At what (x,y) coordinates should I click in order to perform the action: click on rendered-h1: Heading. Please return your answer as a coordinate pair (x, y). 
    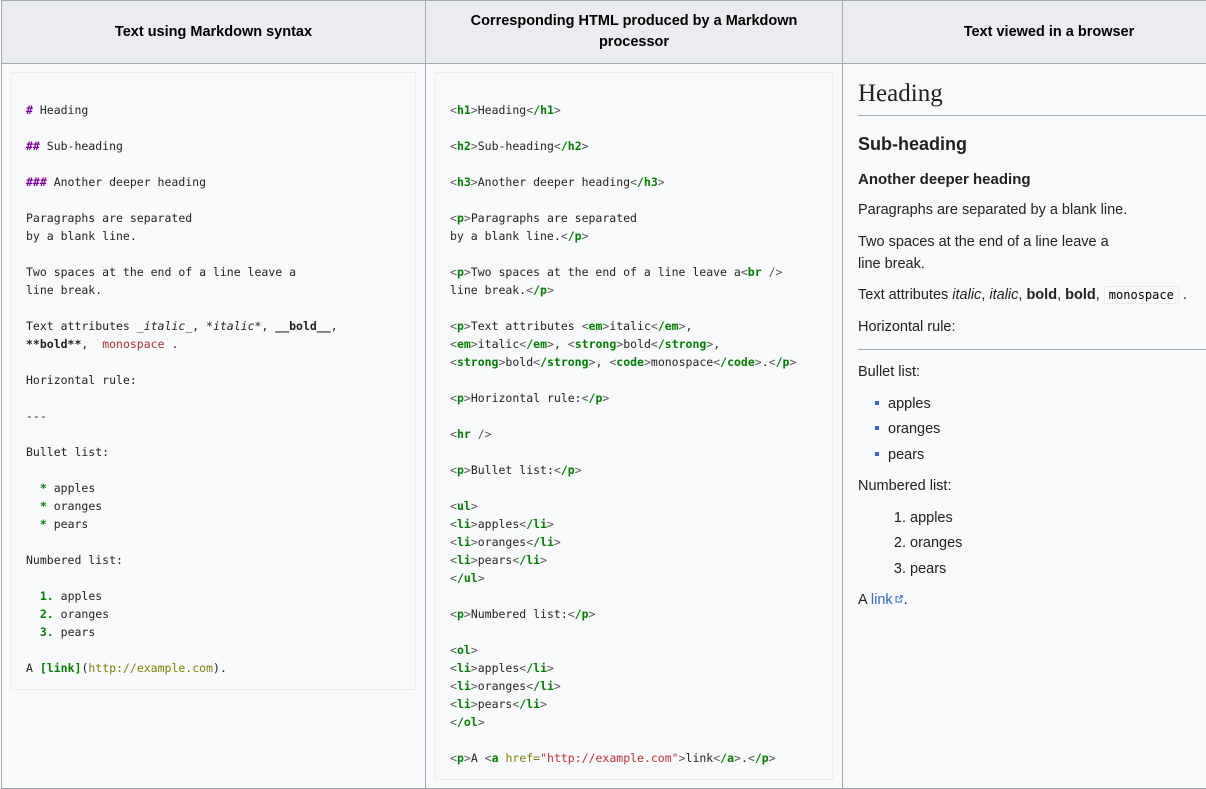
    Looking at the image, I should click on (1032, 97).